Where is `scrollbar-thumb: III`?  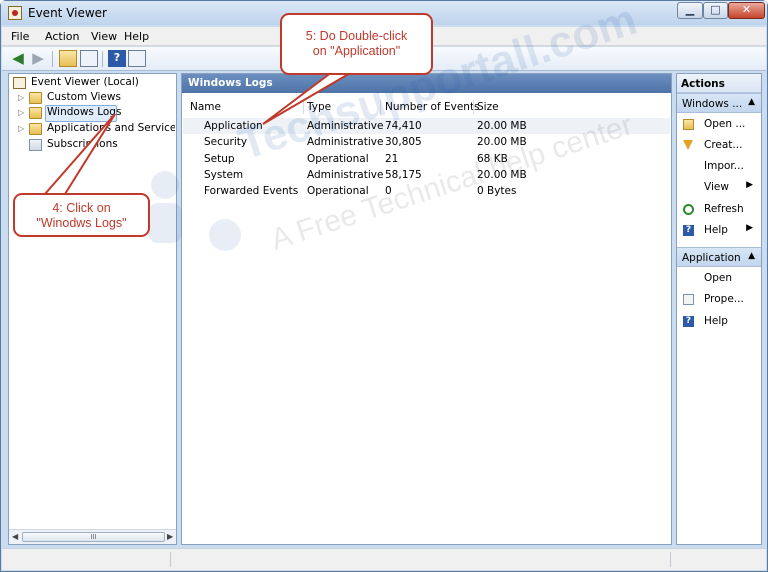 scrollbar-thumb: III is located at coordinates (93, 537).